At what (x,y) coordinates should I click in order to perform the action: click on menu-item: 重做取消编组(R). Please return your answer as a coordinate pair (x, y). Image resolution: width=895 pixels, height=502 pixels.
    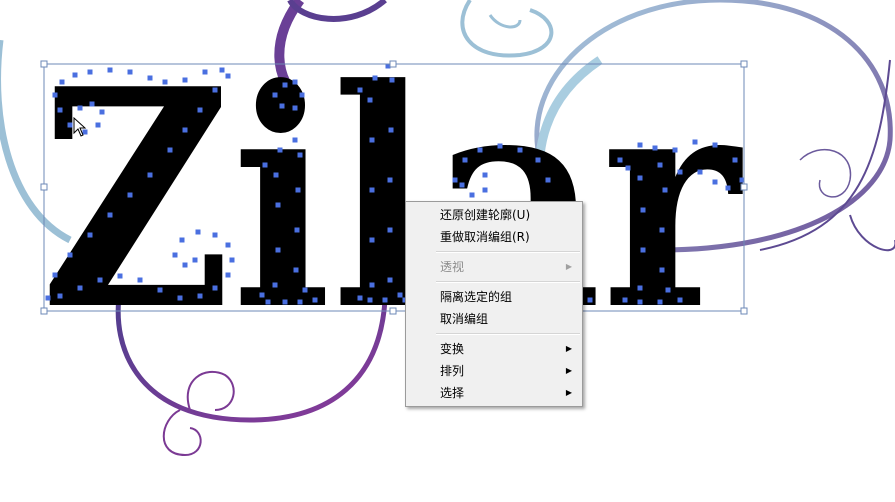
    Looking at the image, I should click on (494, 237).